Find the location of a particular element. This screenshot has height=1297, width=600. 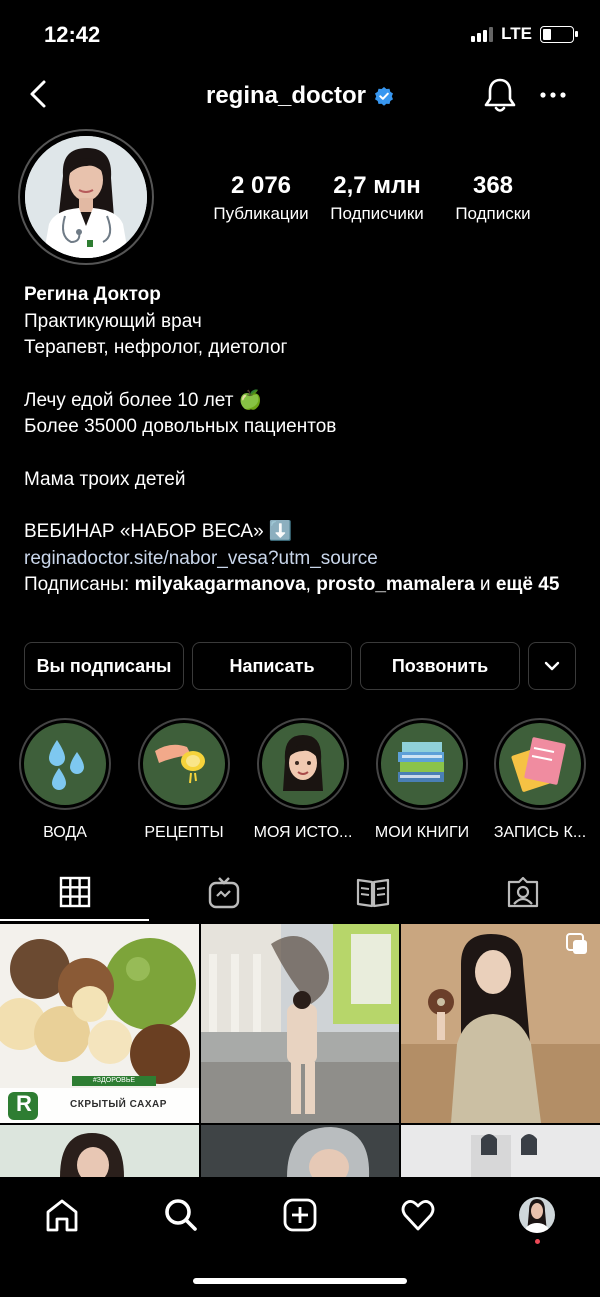

username: regina_doctor is located at coordinates (286, 95).